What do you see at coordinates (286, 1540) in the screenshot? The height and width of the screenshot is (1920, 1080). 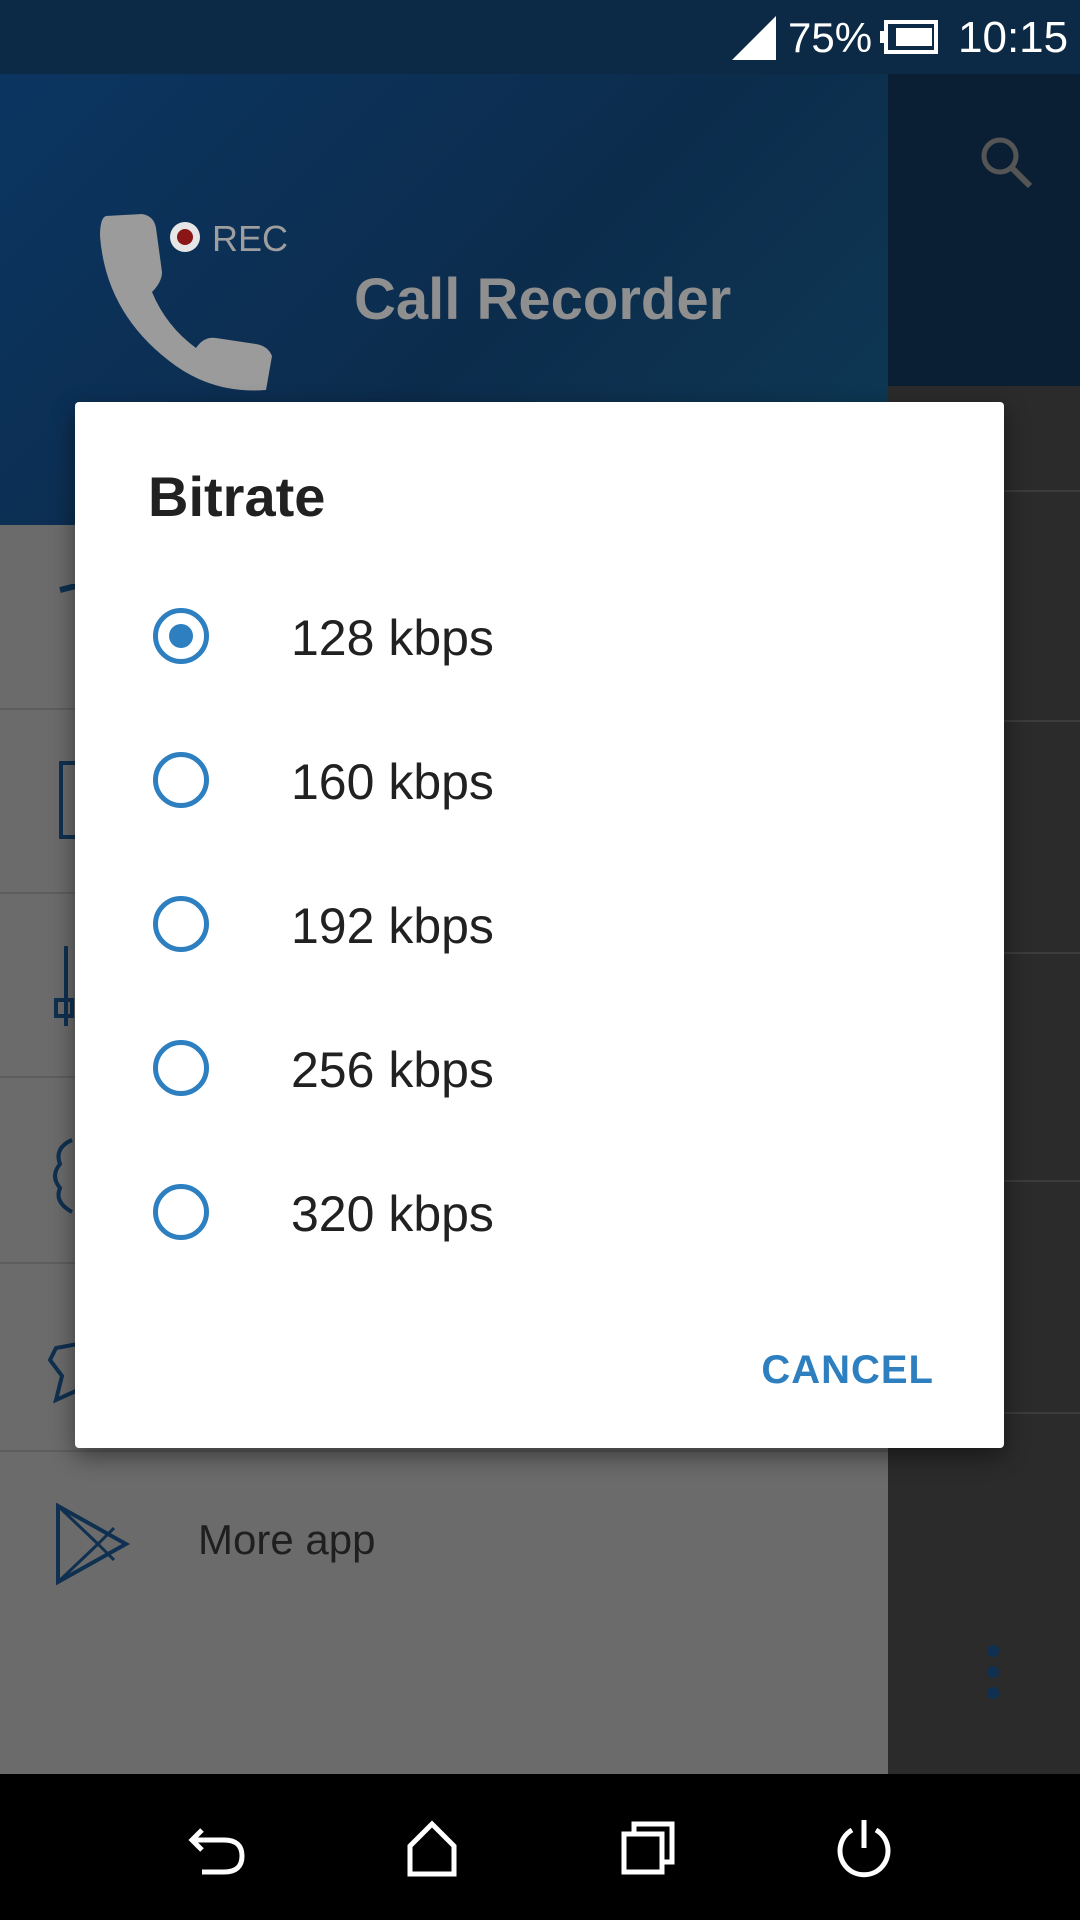 I see `drawer-item-more-app: More app` at bounding box center [286, 1540].